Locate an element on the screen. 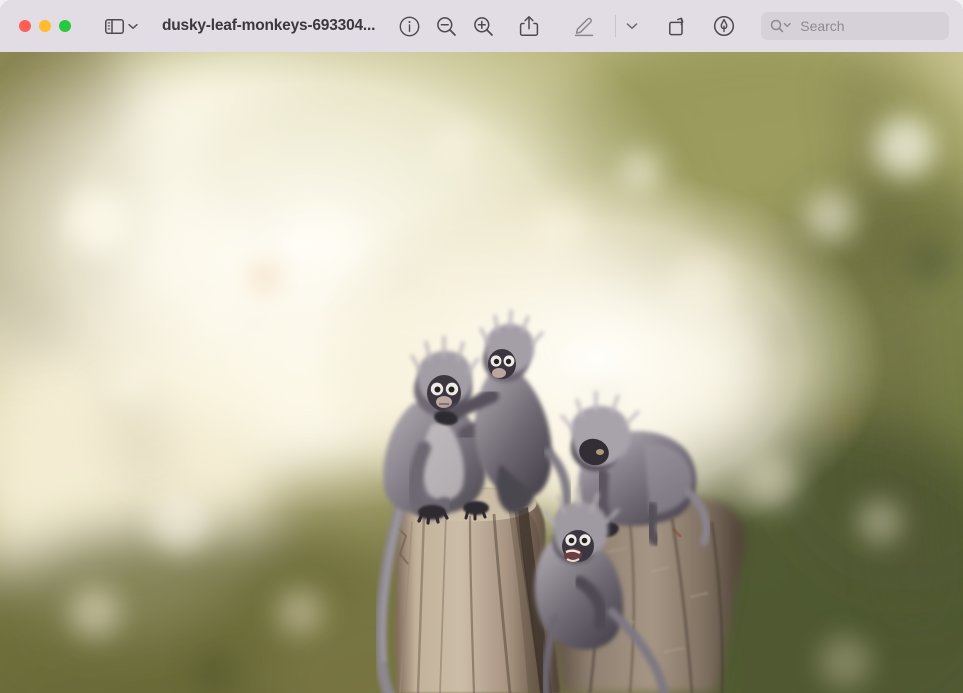 The image size is (963, 693). close-window-button is located at coordinates (25, 26).